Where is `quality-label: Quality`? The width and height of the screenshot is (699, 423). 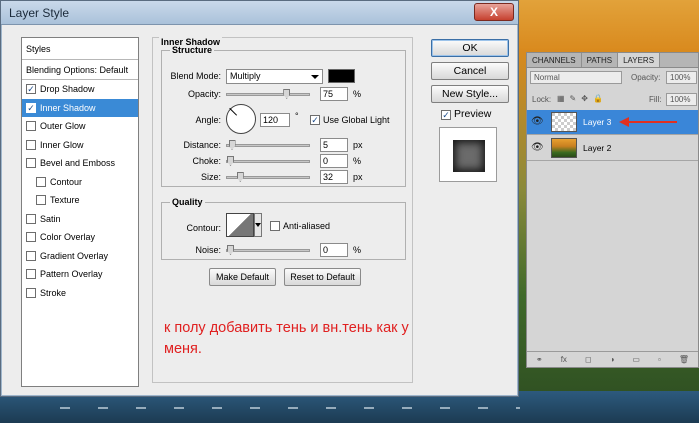
quality-label: Quality is located at coordinates (187, 202).